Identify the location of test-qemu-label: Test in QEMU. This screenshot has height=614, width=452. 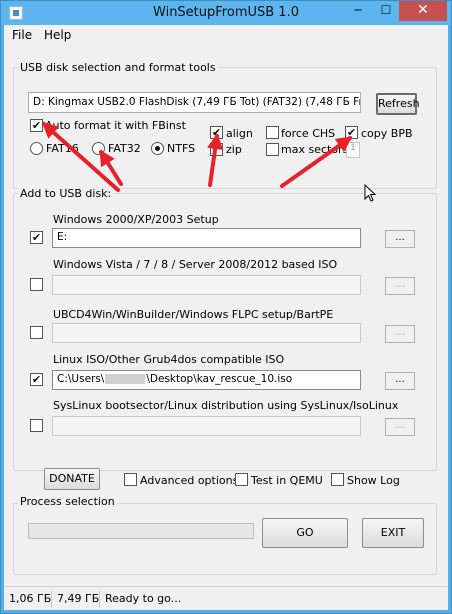
(287, 480).